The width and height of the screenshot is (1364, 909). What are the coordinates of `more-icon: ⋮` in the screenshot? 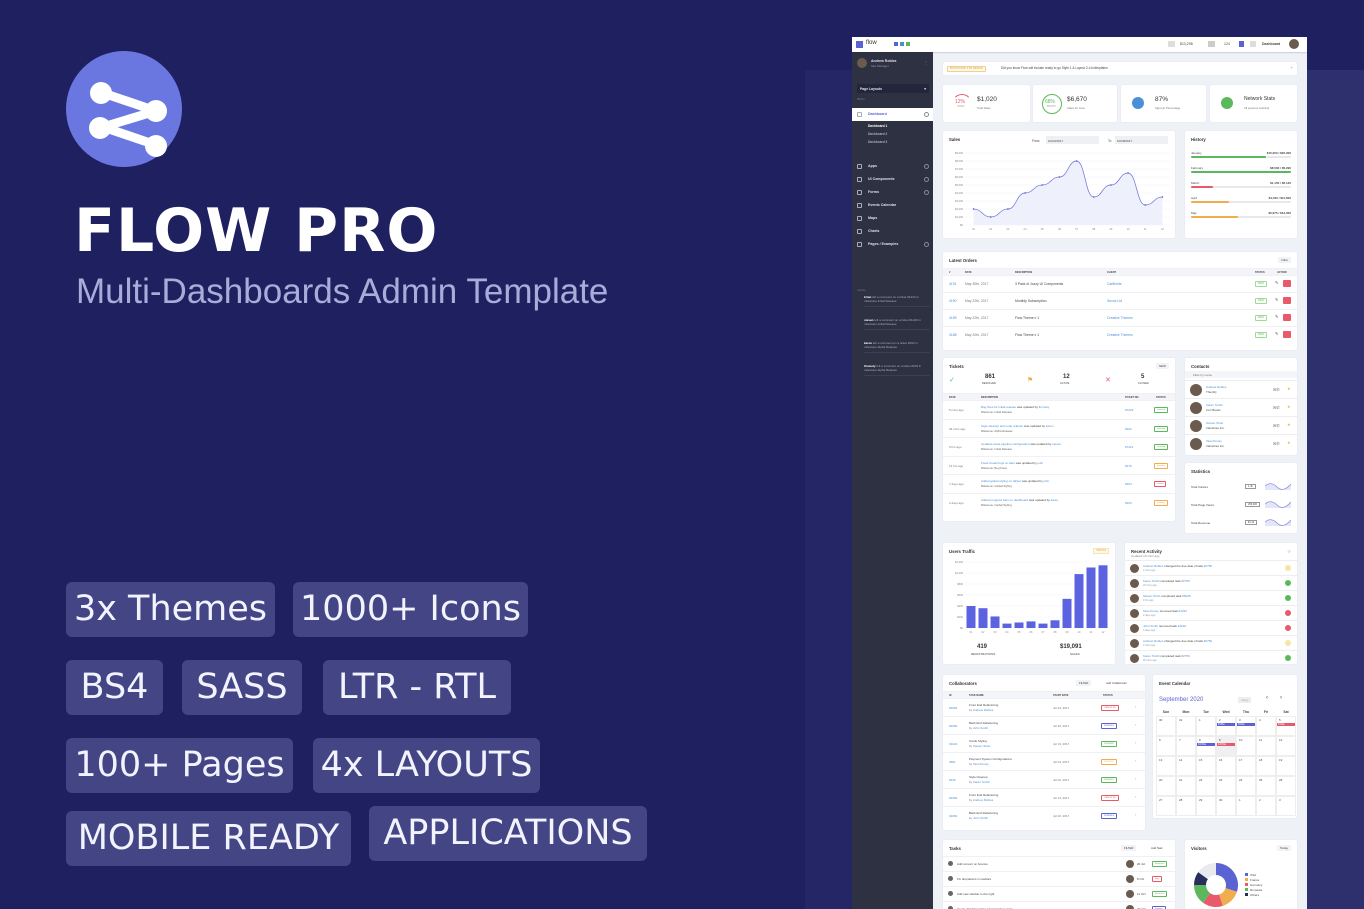 It's located at (926, 62).